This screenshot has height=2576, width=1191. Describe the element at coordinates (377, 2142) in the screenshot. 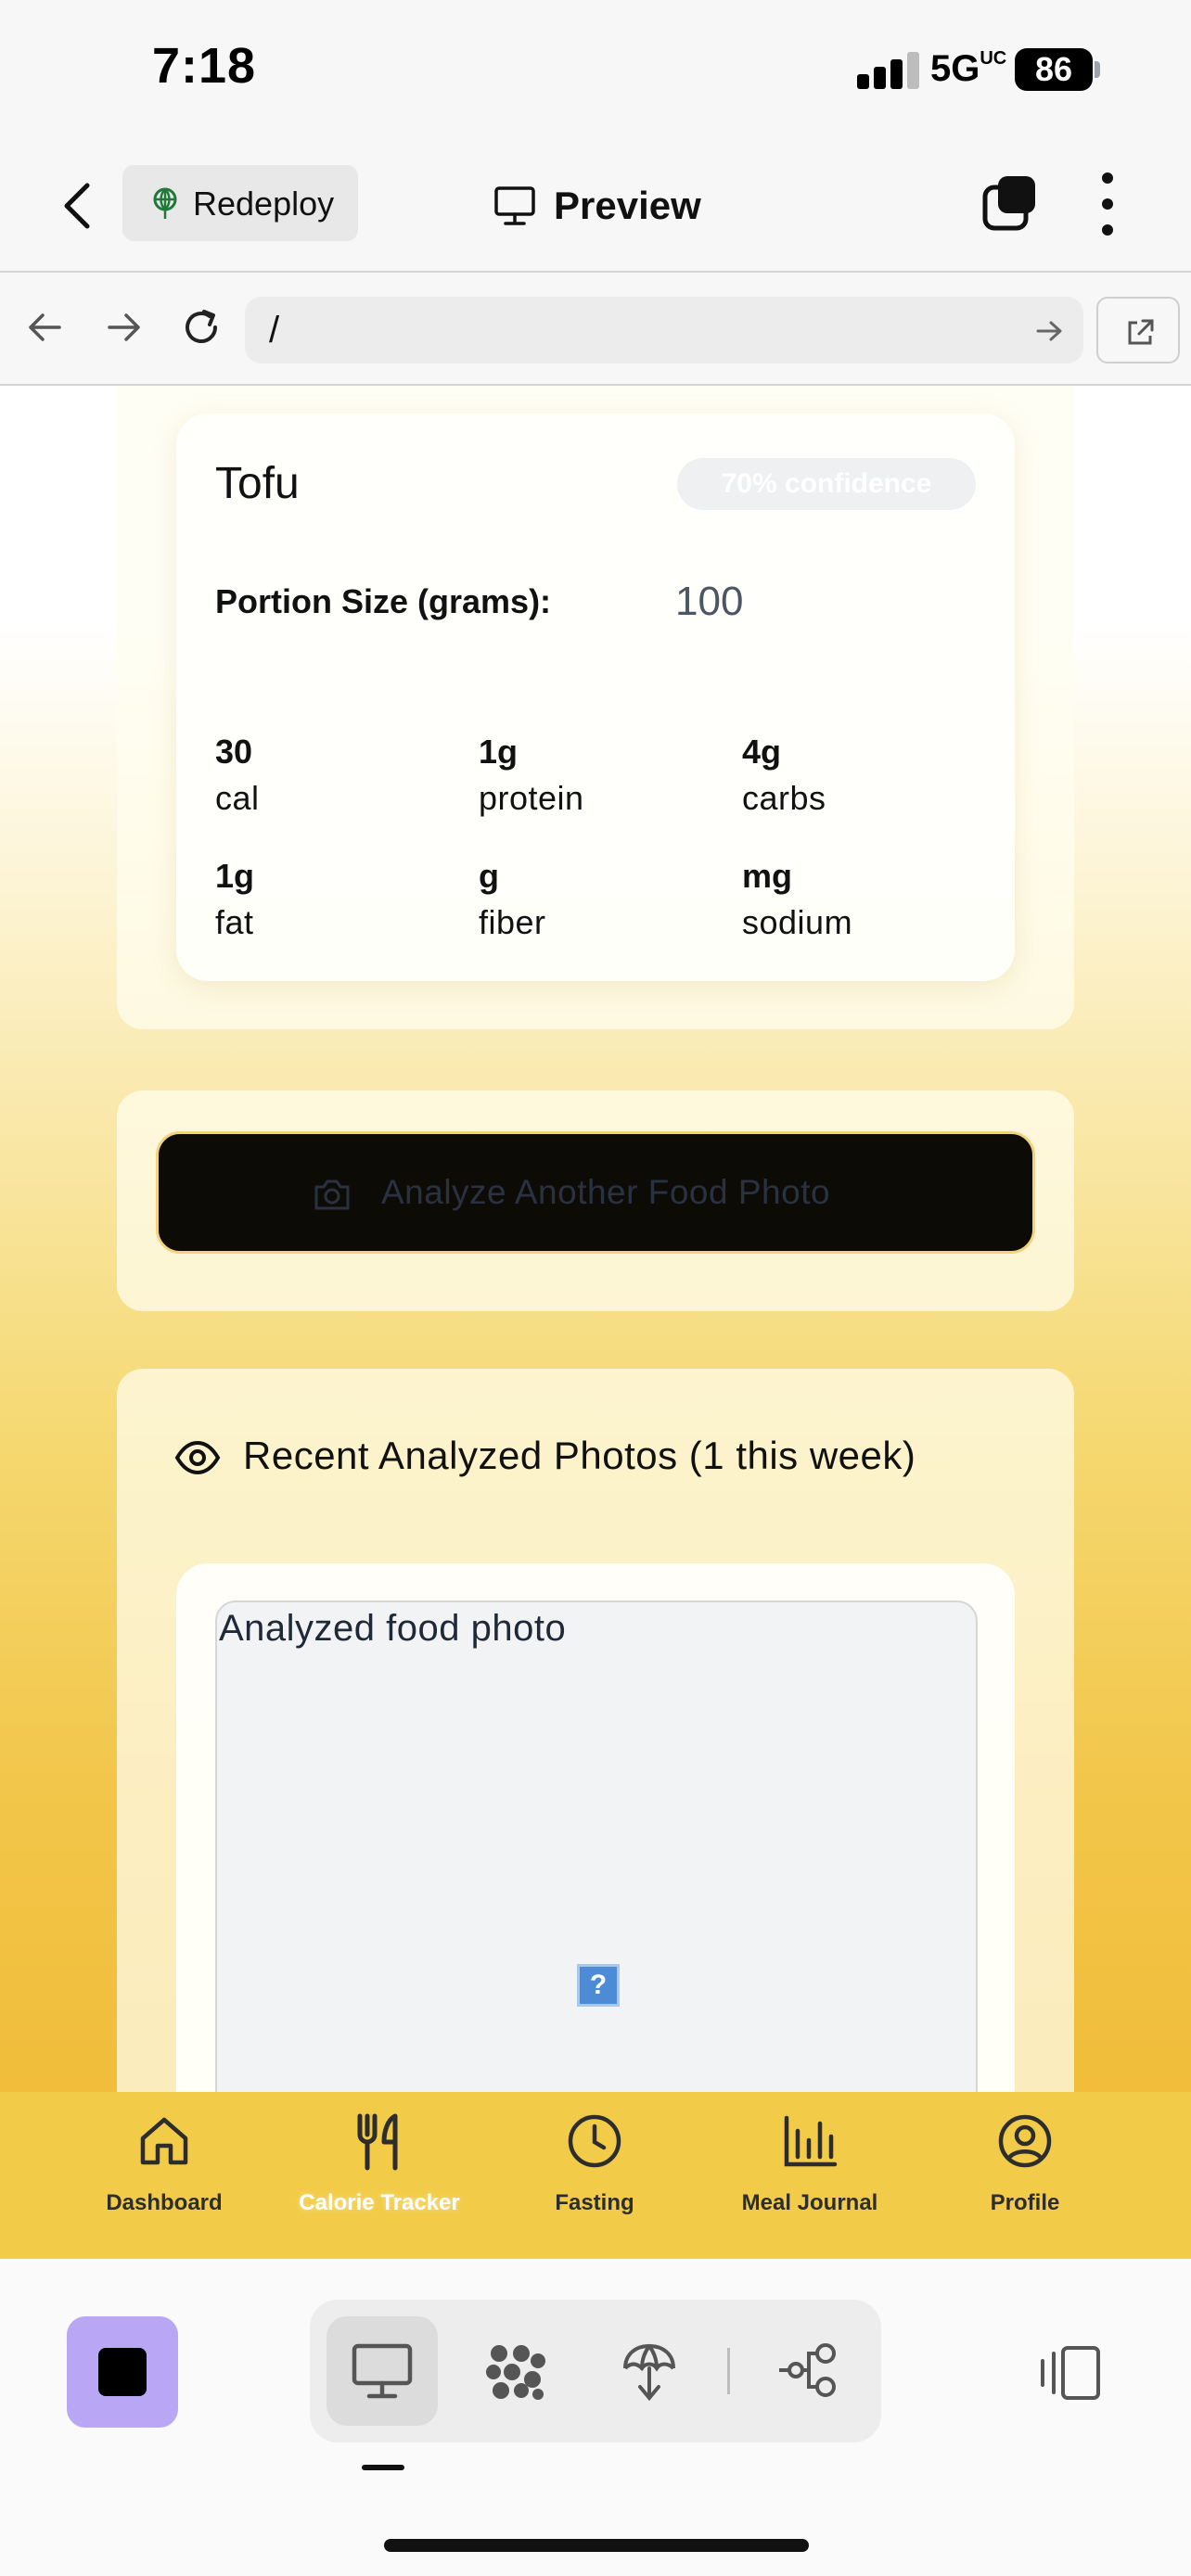

I see `utensils-icon` at that location.